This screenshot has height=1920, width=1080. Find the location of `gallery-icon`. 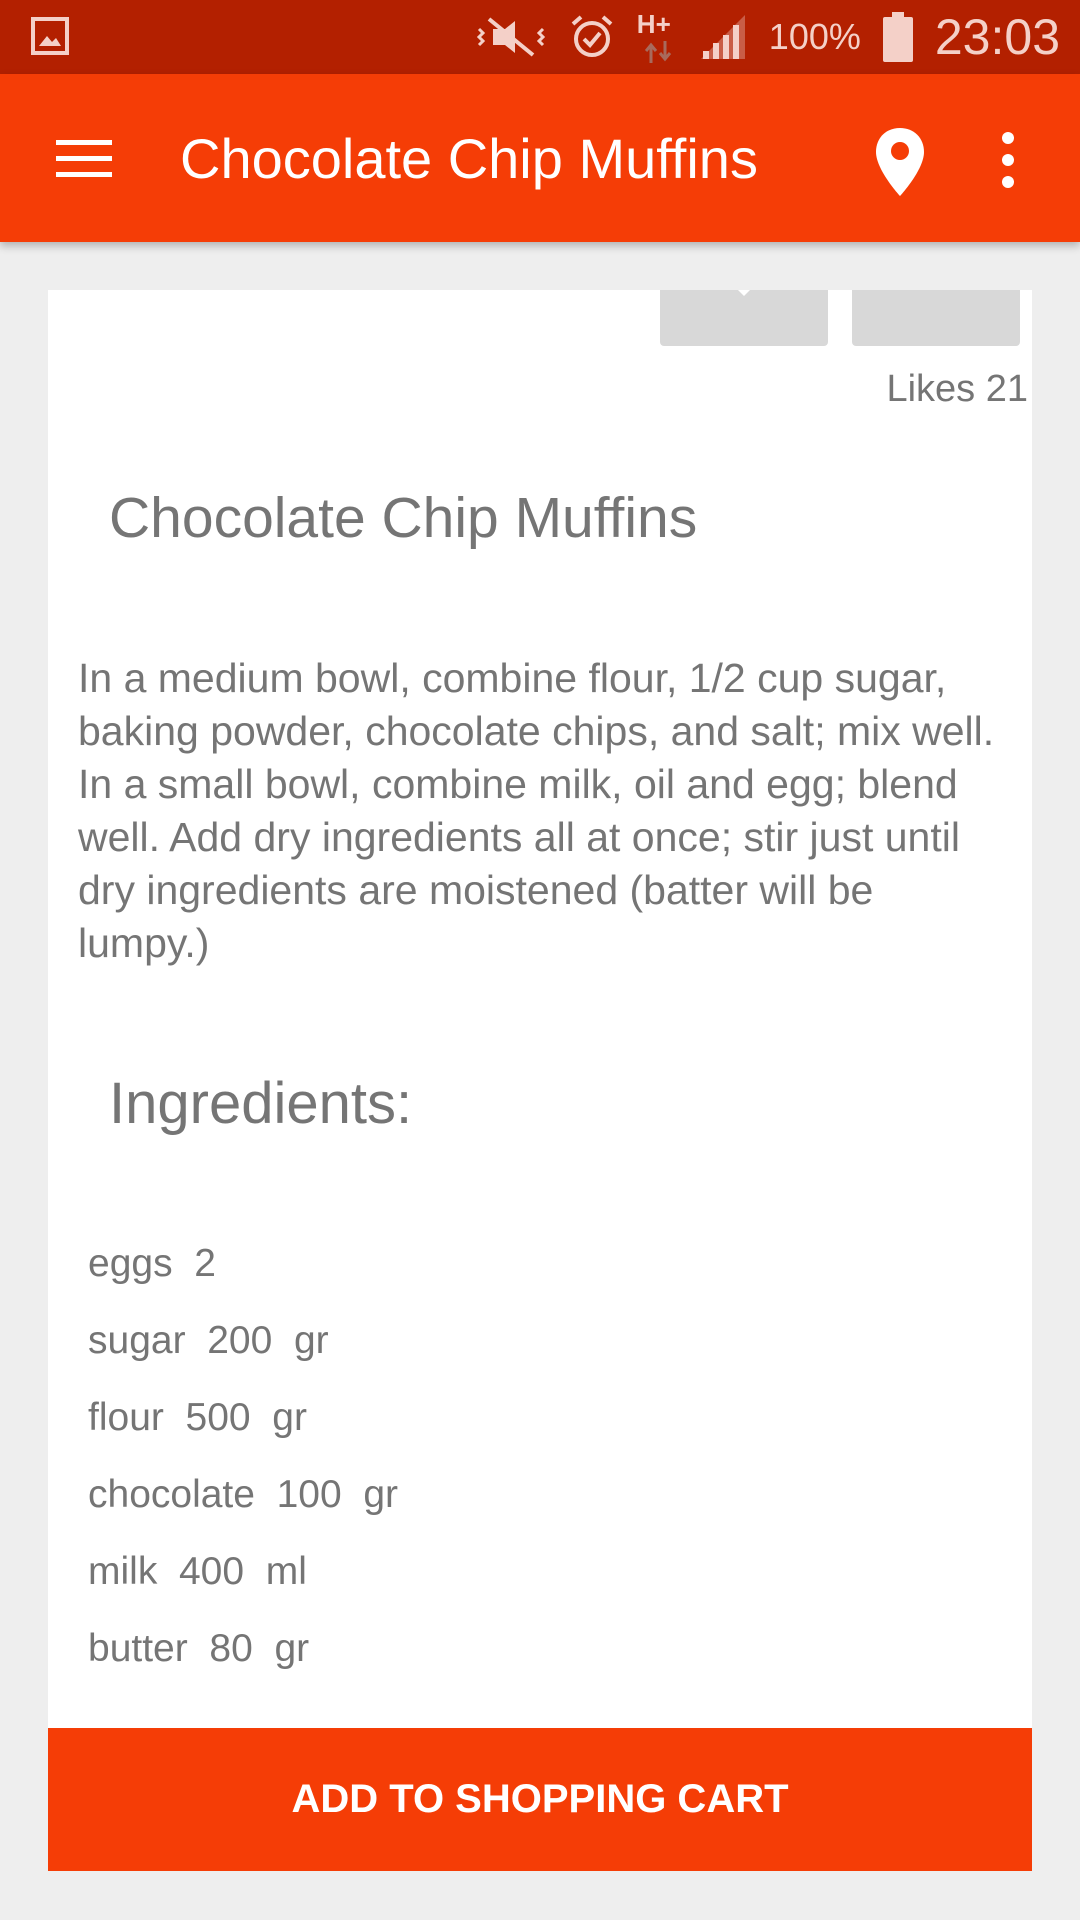

gallery-icon is located at coordinates (50, 36).